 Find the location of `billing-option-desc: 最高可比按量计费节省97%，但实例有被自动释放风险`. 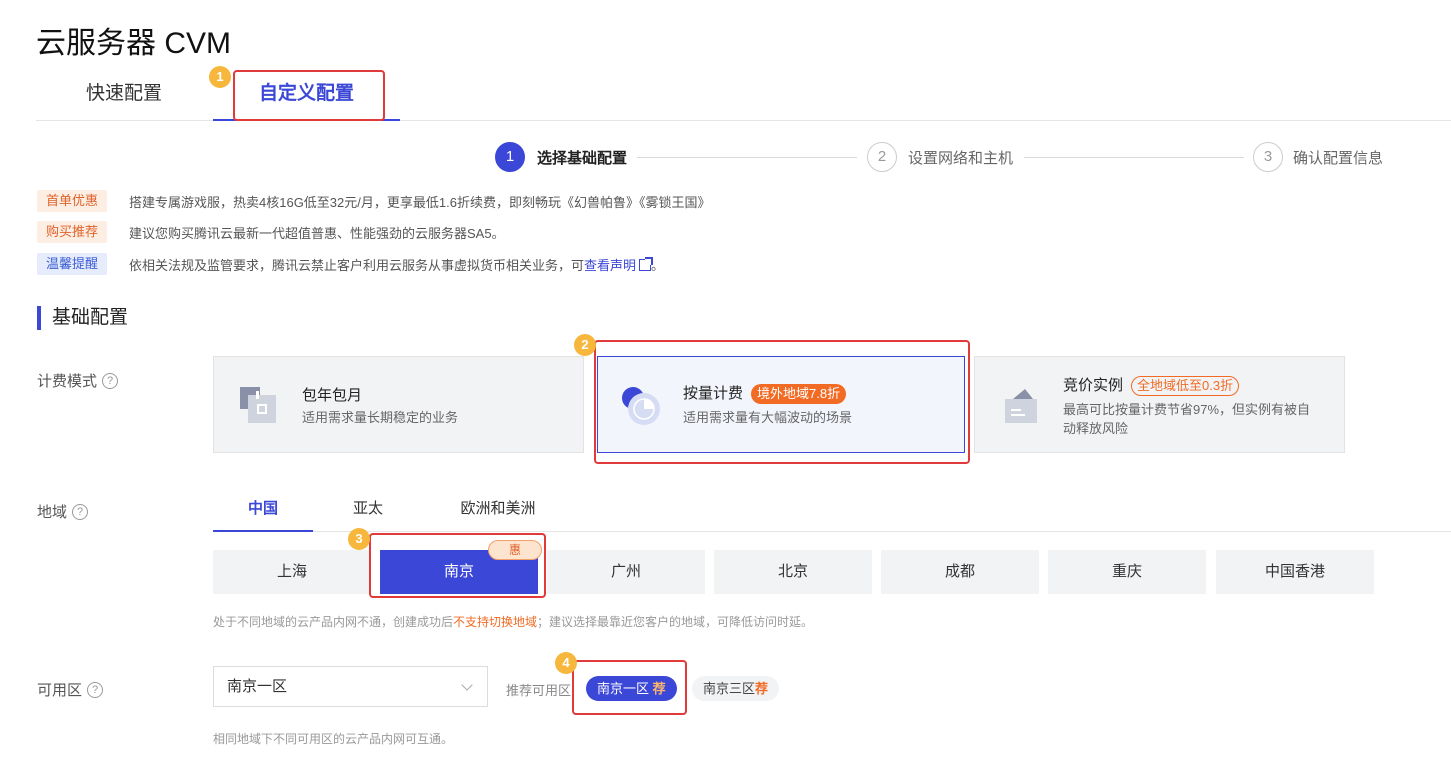

billing-option-desc: 最高可比按量计费节省97%，但实例有被自动释放风险 is located at coordinates (1187, 419).